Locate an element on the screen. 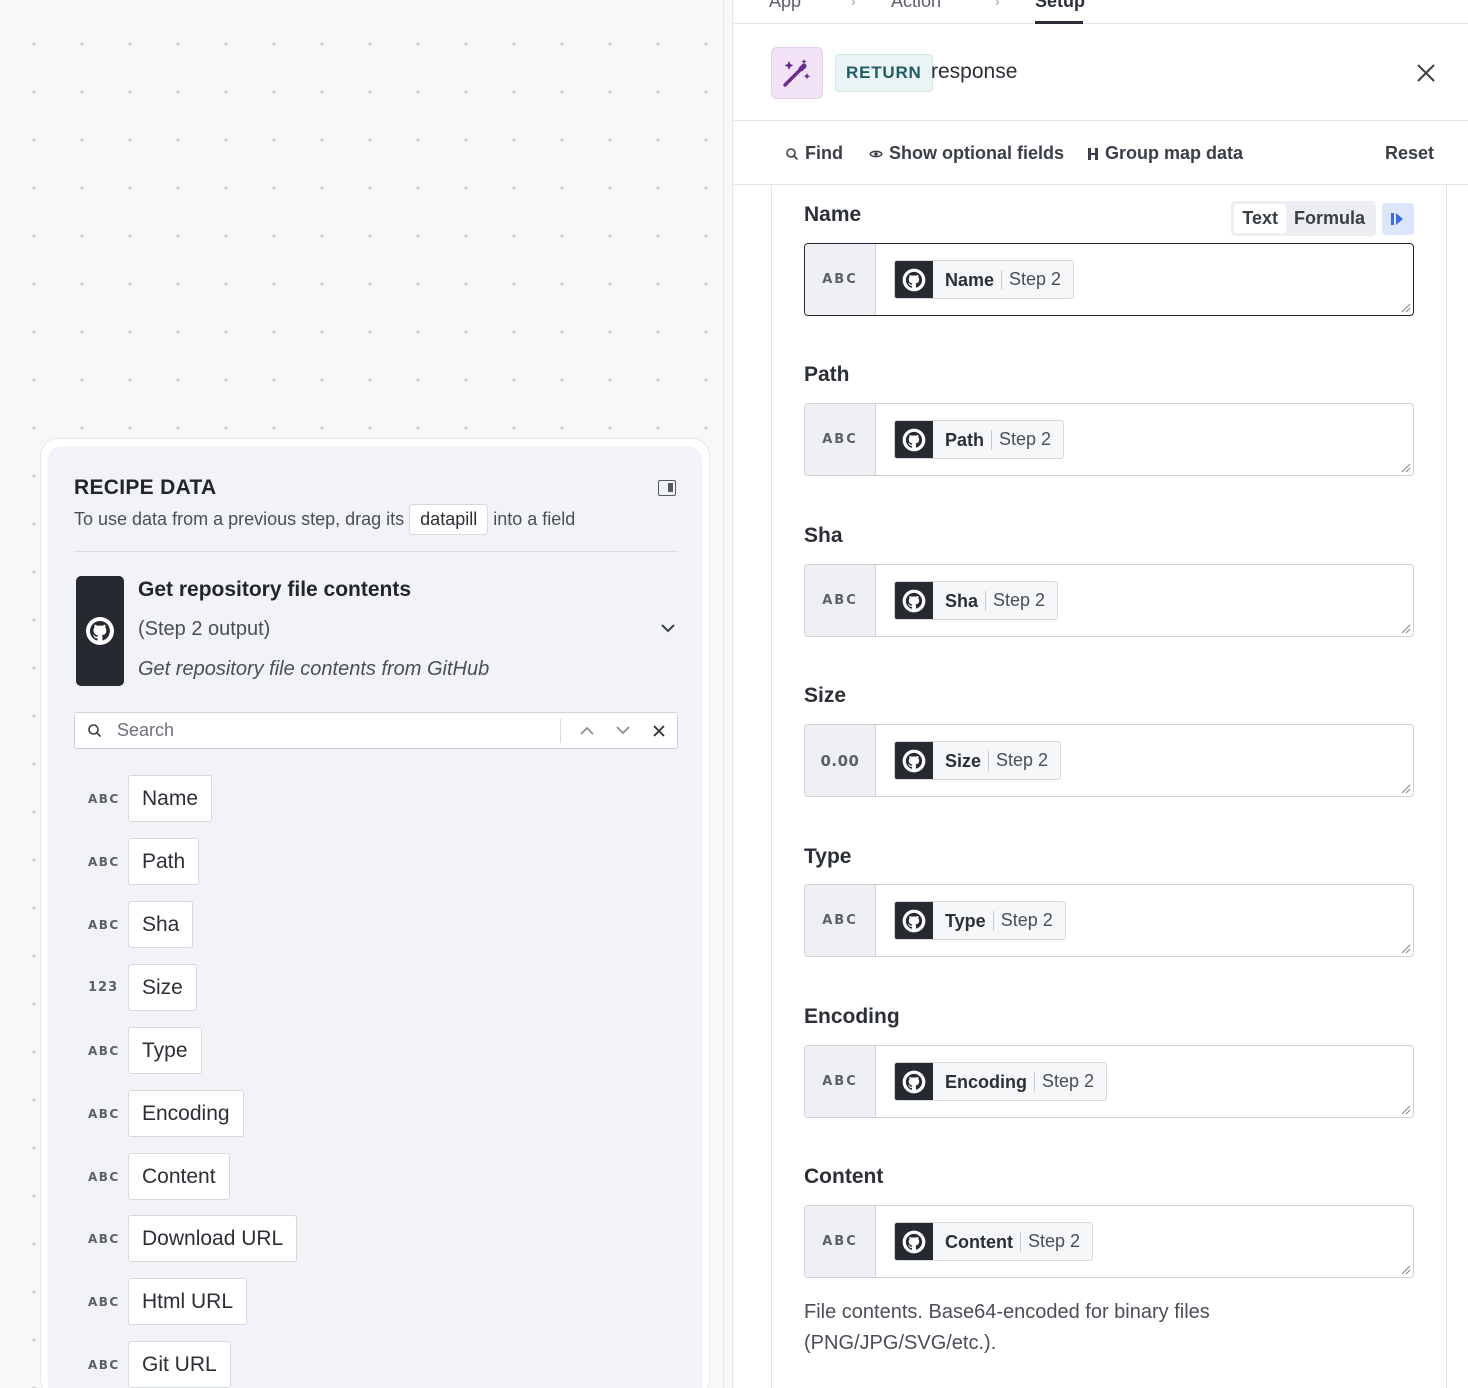 This screenshot has width=1468, height=1388. tab-app: App is located at coordinates (785, 6).